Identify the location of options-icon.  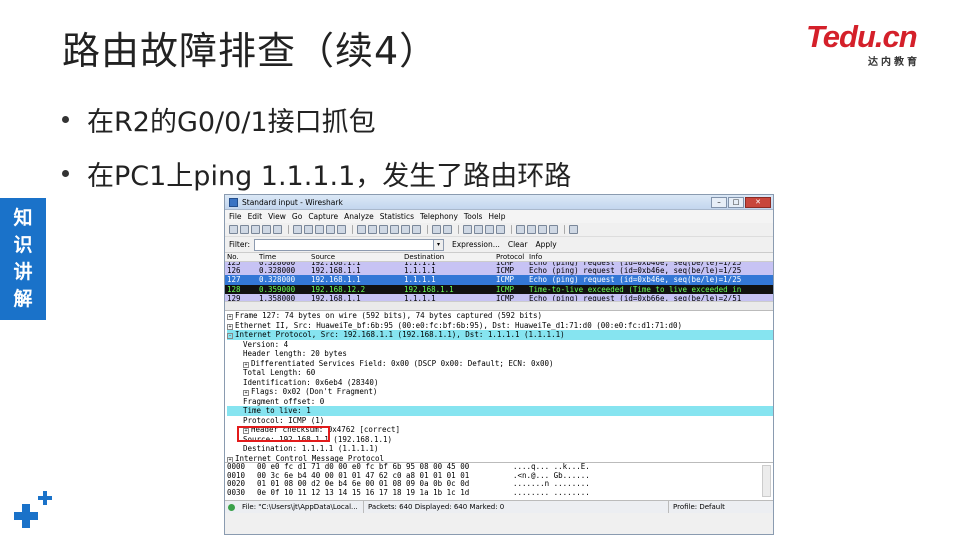
(244, 229).